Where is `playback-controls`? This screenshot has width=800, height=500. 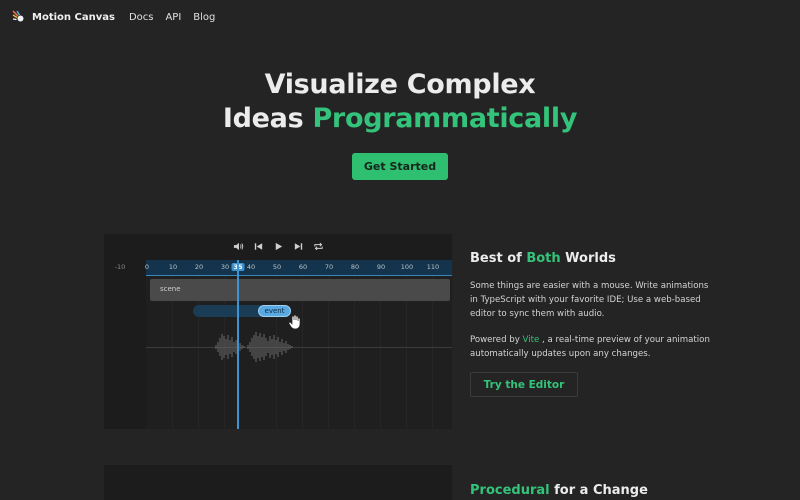 playback-controls is located at coordinates (278, 246).